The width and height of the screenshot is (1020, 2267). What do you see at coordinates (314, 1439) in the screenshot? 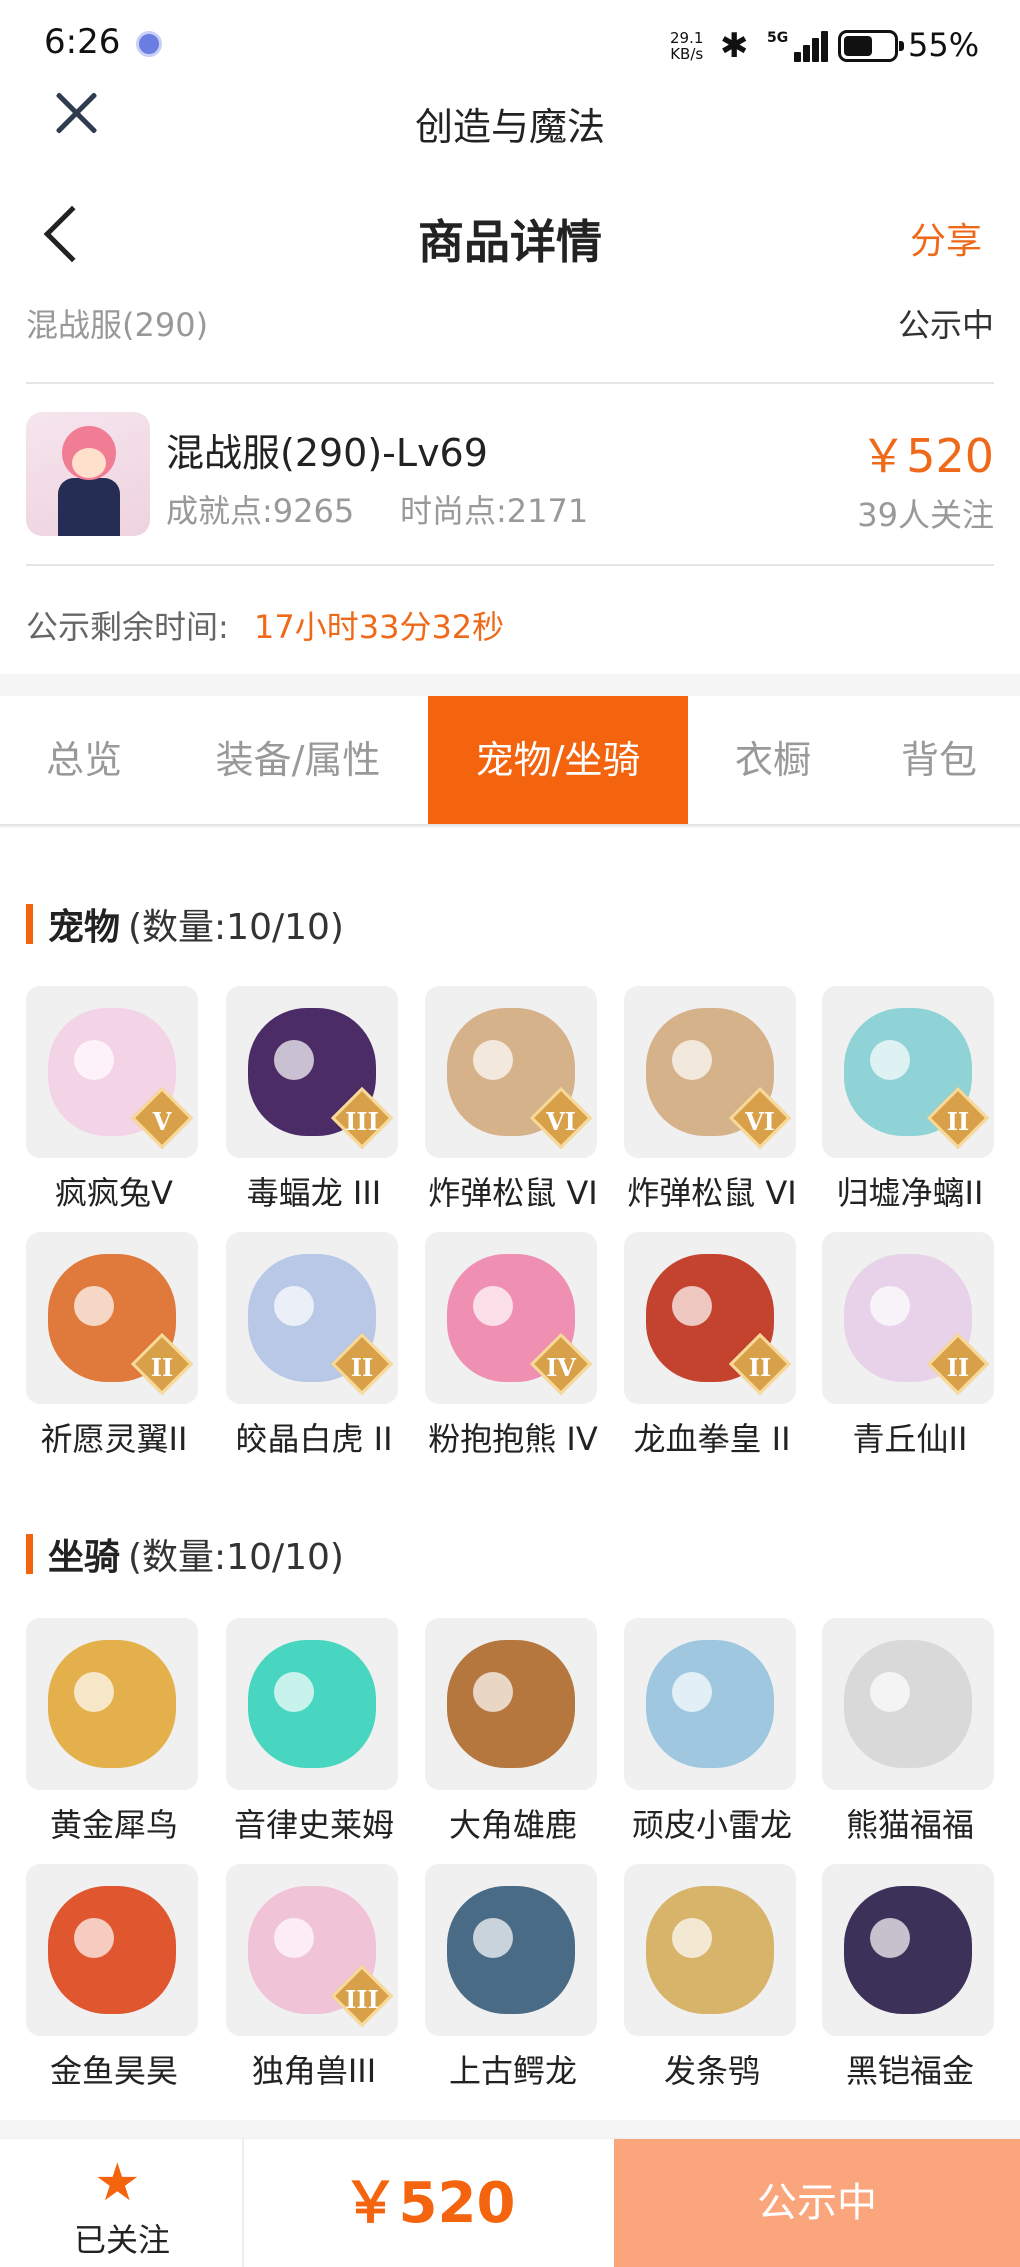
I see `pet-name: 皎晶白虎 II` at bounding box center [314, 1439].